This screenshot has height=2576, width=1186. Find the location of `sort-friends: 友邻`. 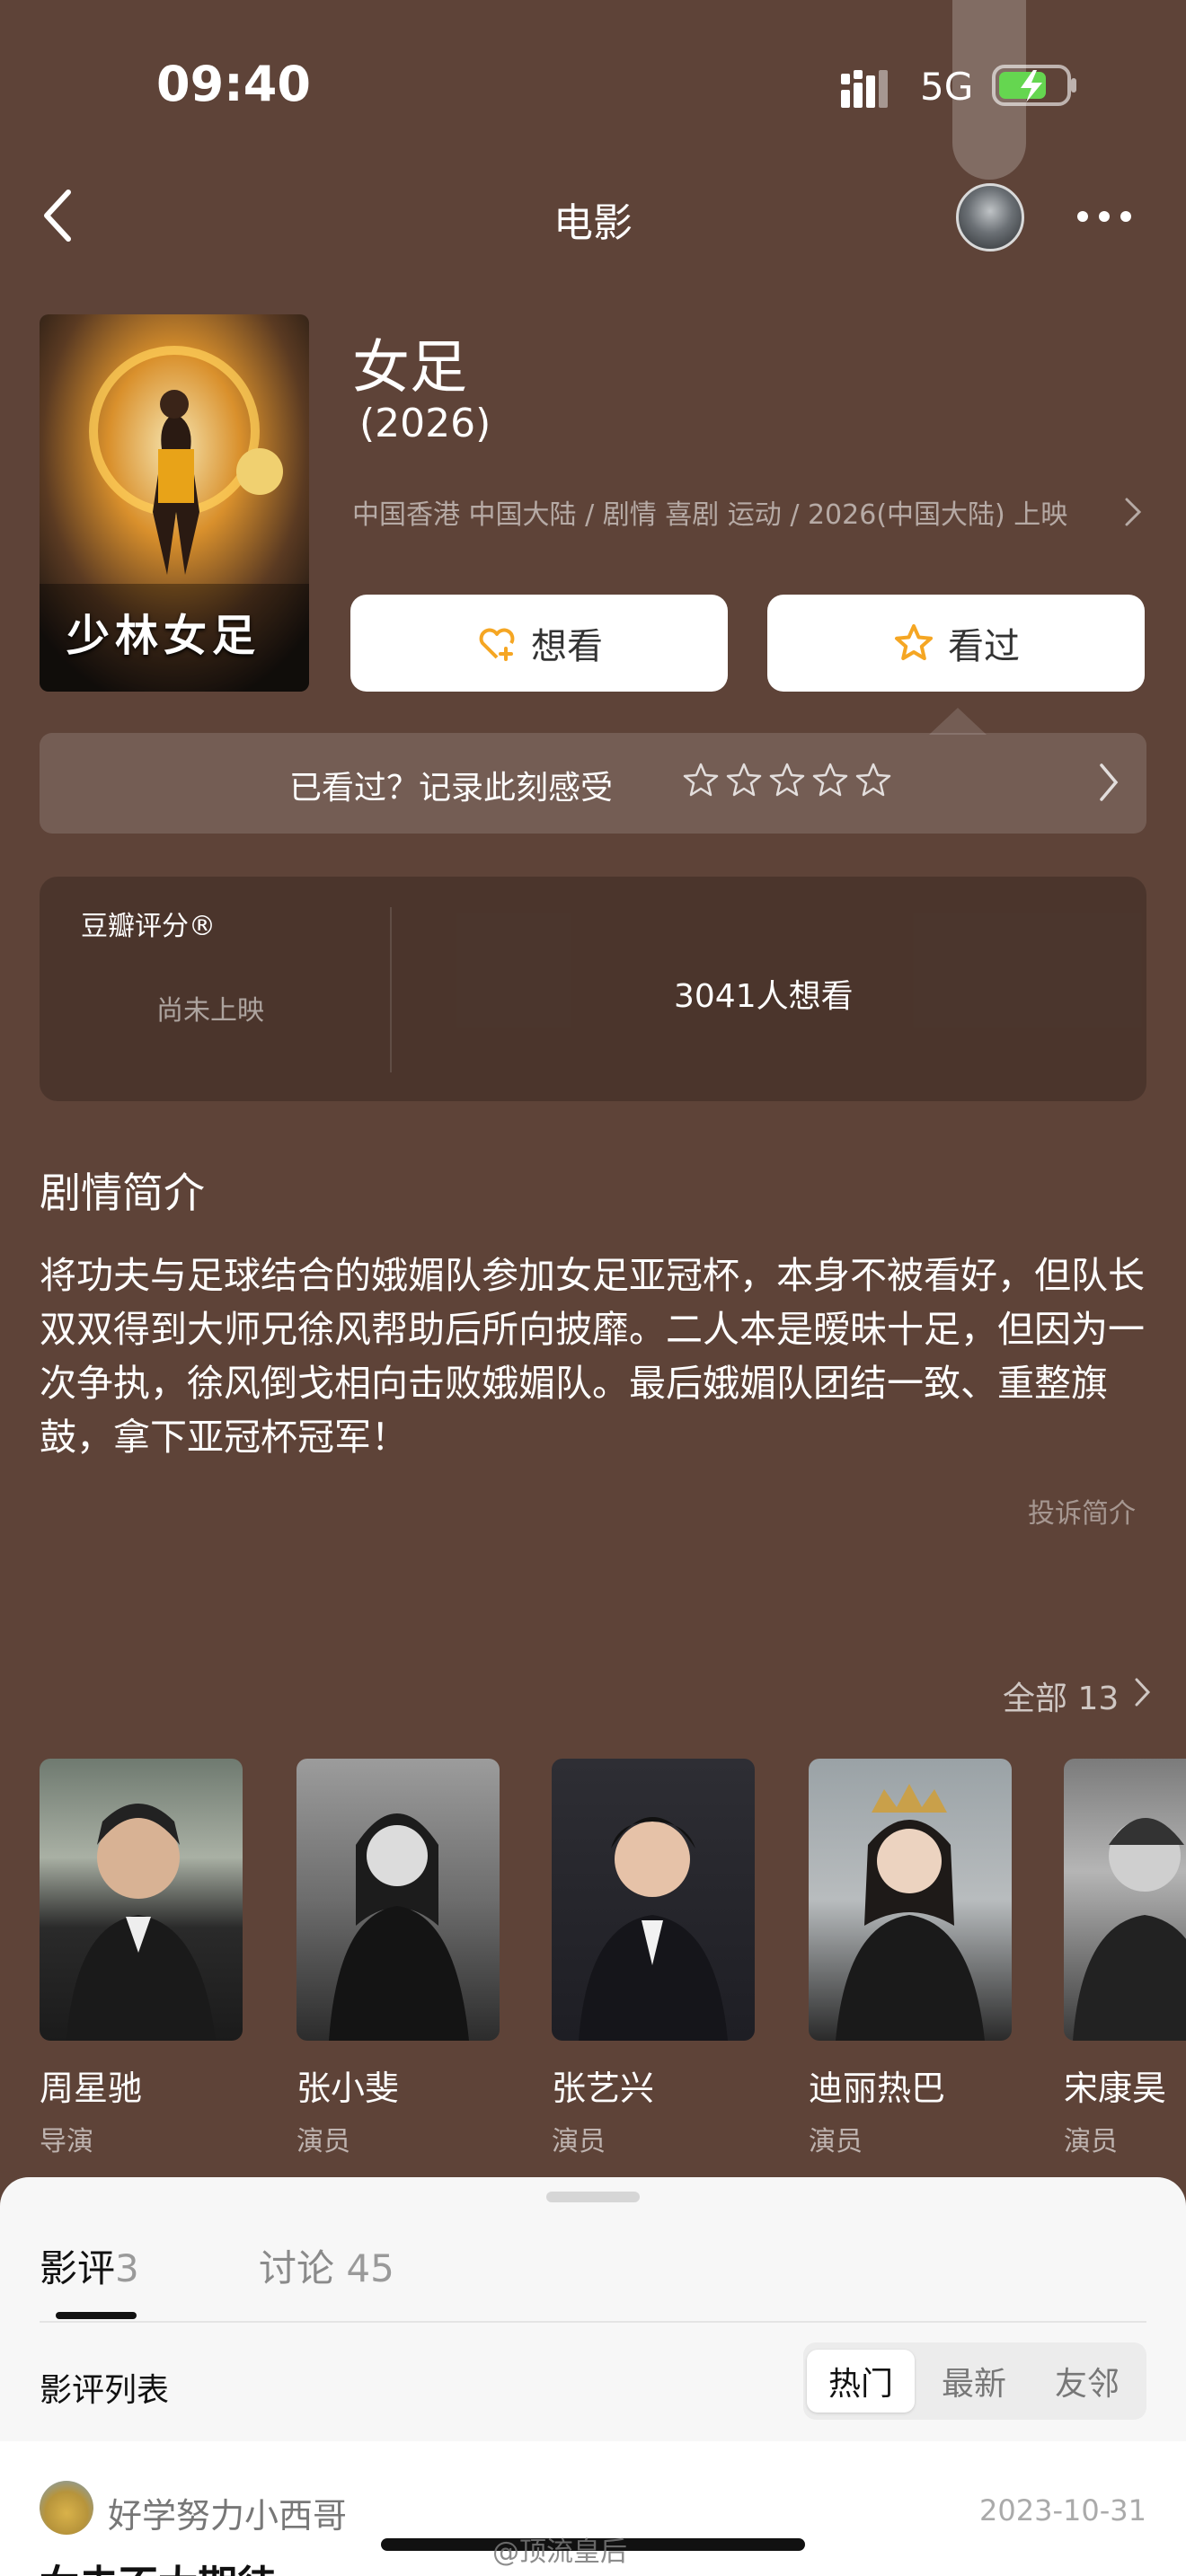

sort-friends: 友邻 is located at coordinates (1087, 2381).